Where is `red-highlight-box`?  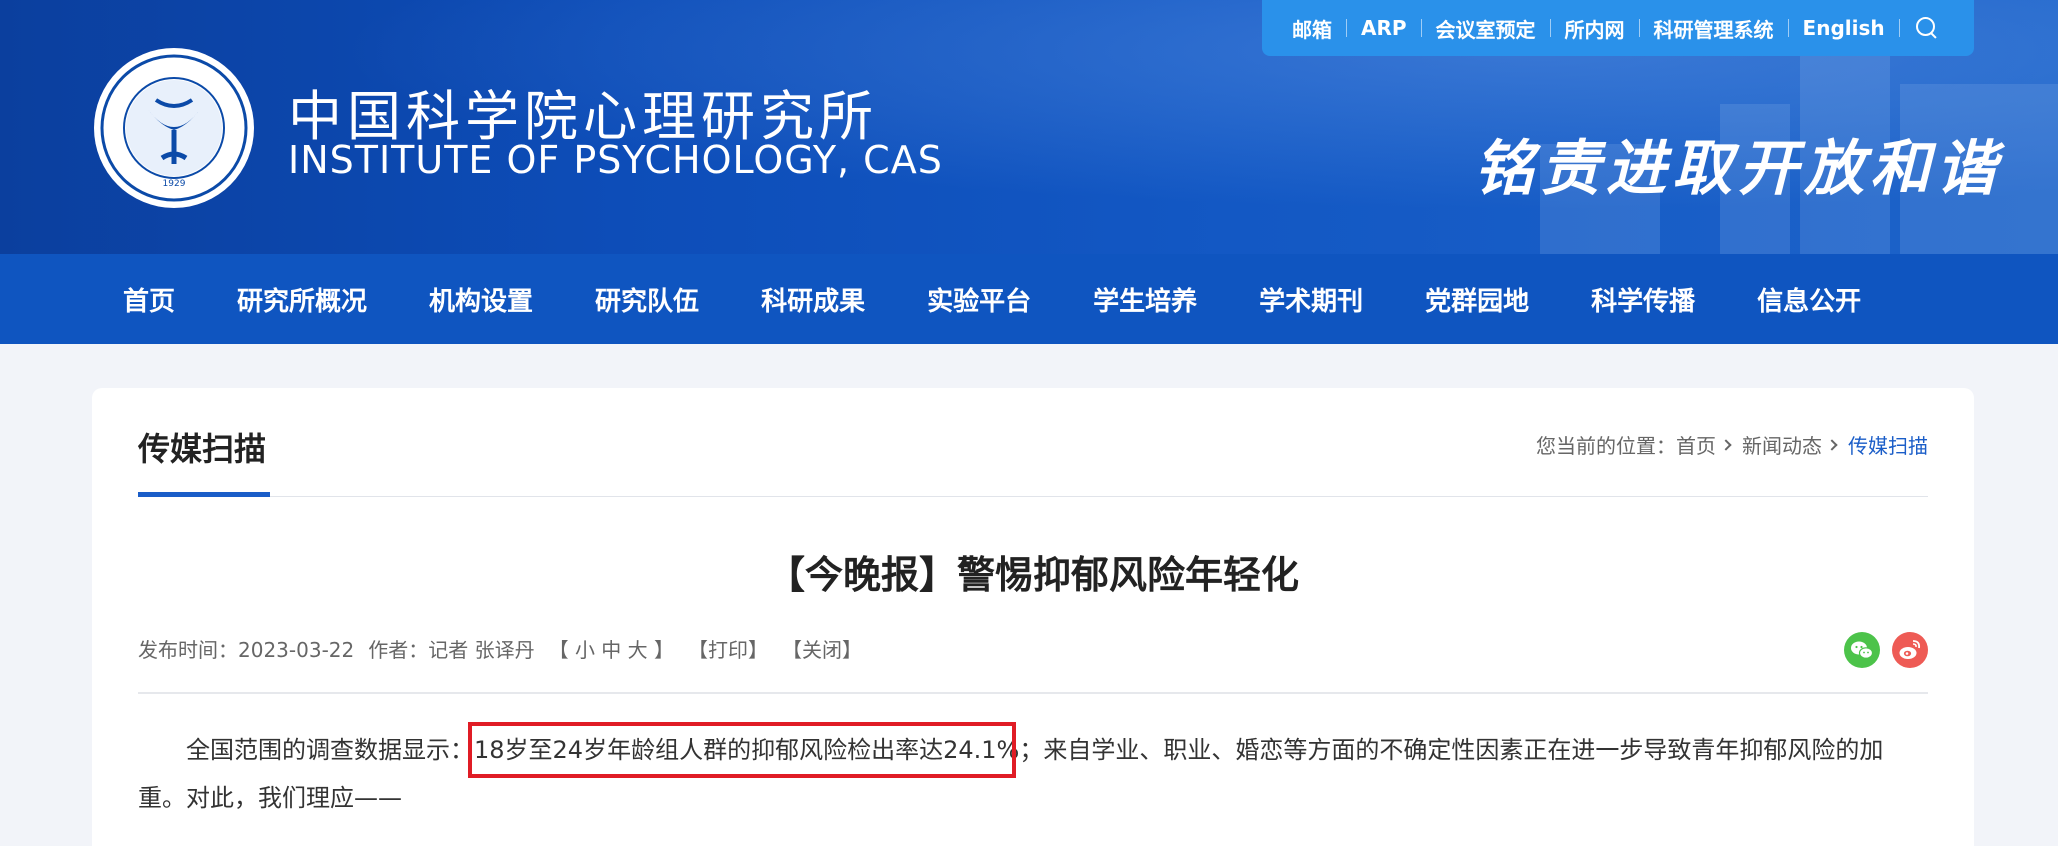
red-highlight-box is located at coordinates (742, 750).